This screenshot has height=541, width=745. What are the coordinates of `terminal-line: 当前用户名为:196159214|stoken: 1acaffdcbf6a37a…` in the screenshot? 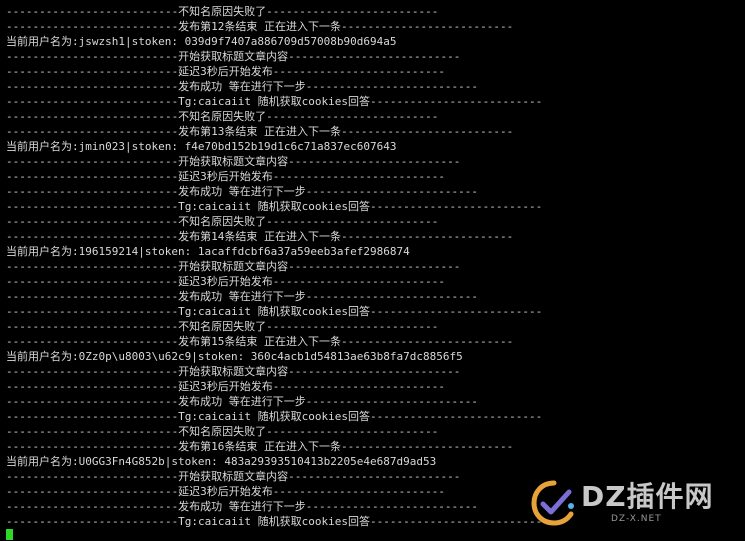 It's located at (208, 251).